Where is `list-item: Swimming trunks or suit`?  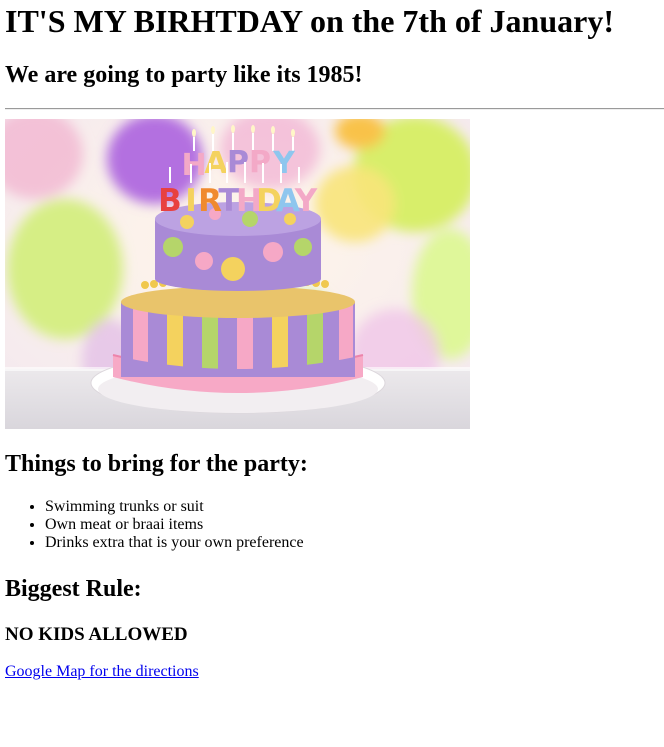 list-item: Swimming trunks or suit is located at coordinates (354, 507).